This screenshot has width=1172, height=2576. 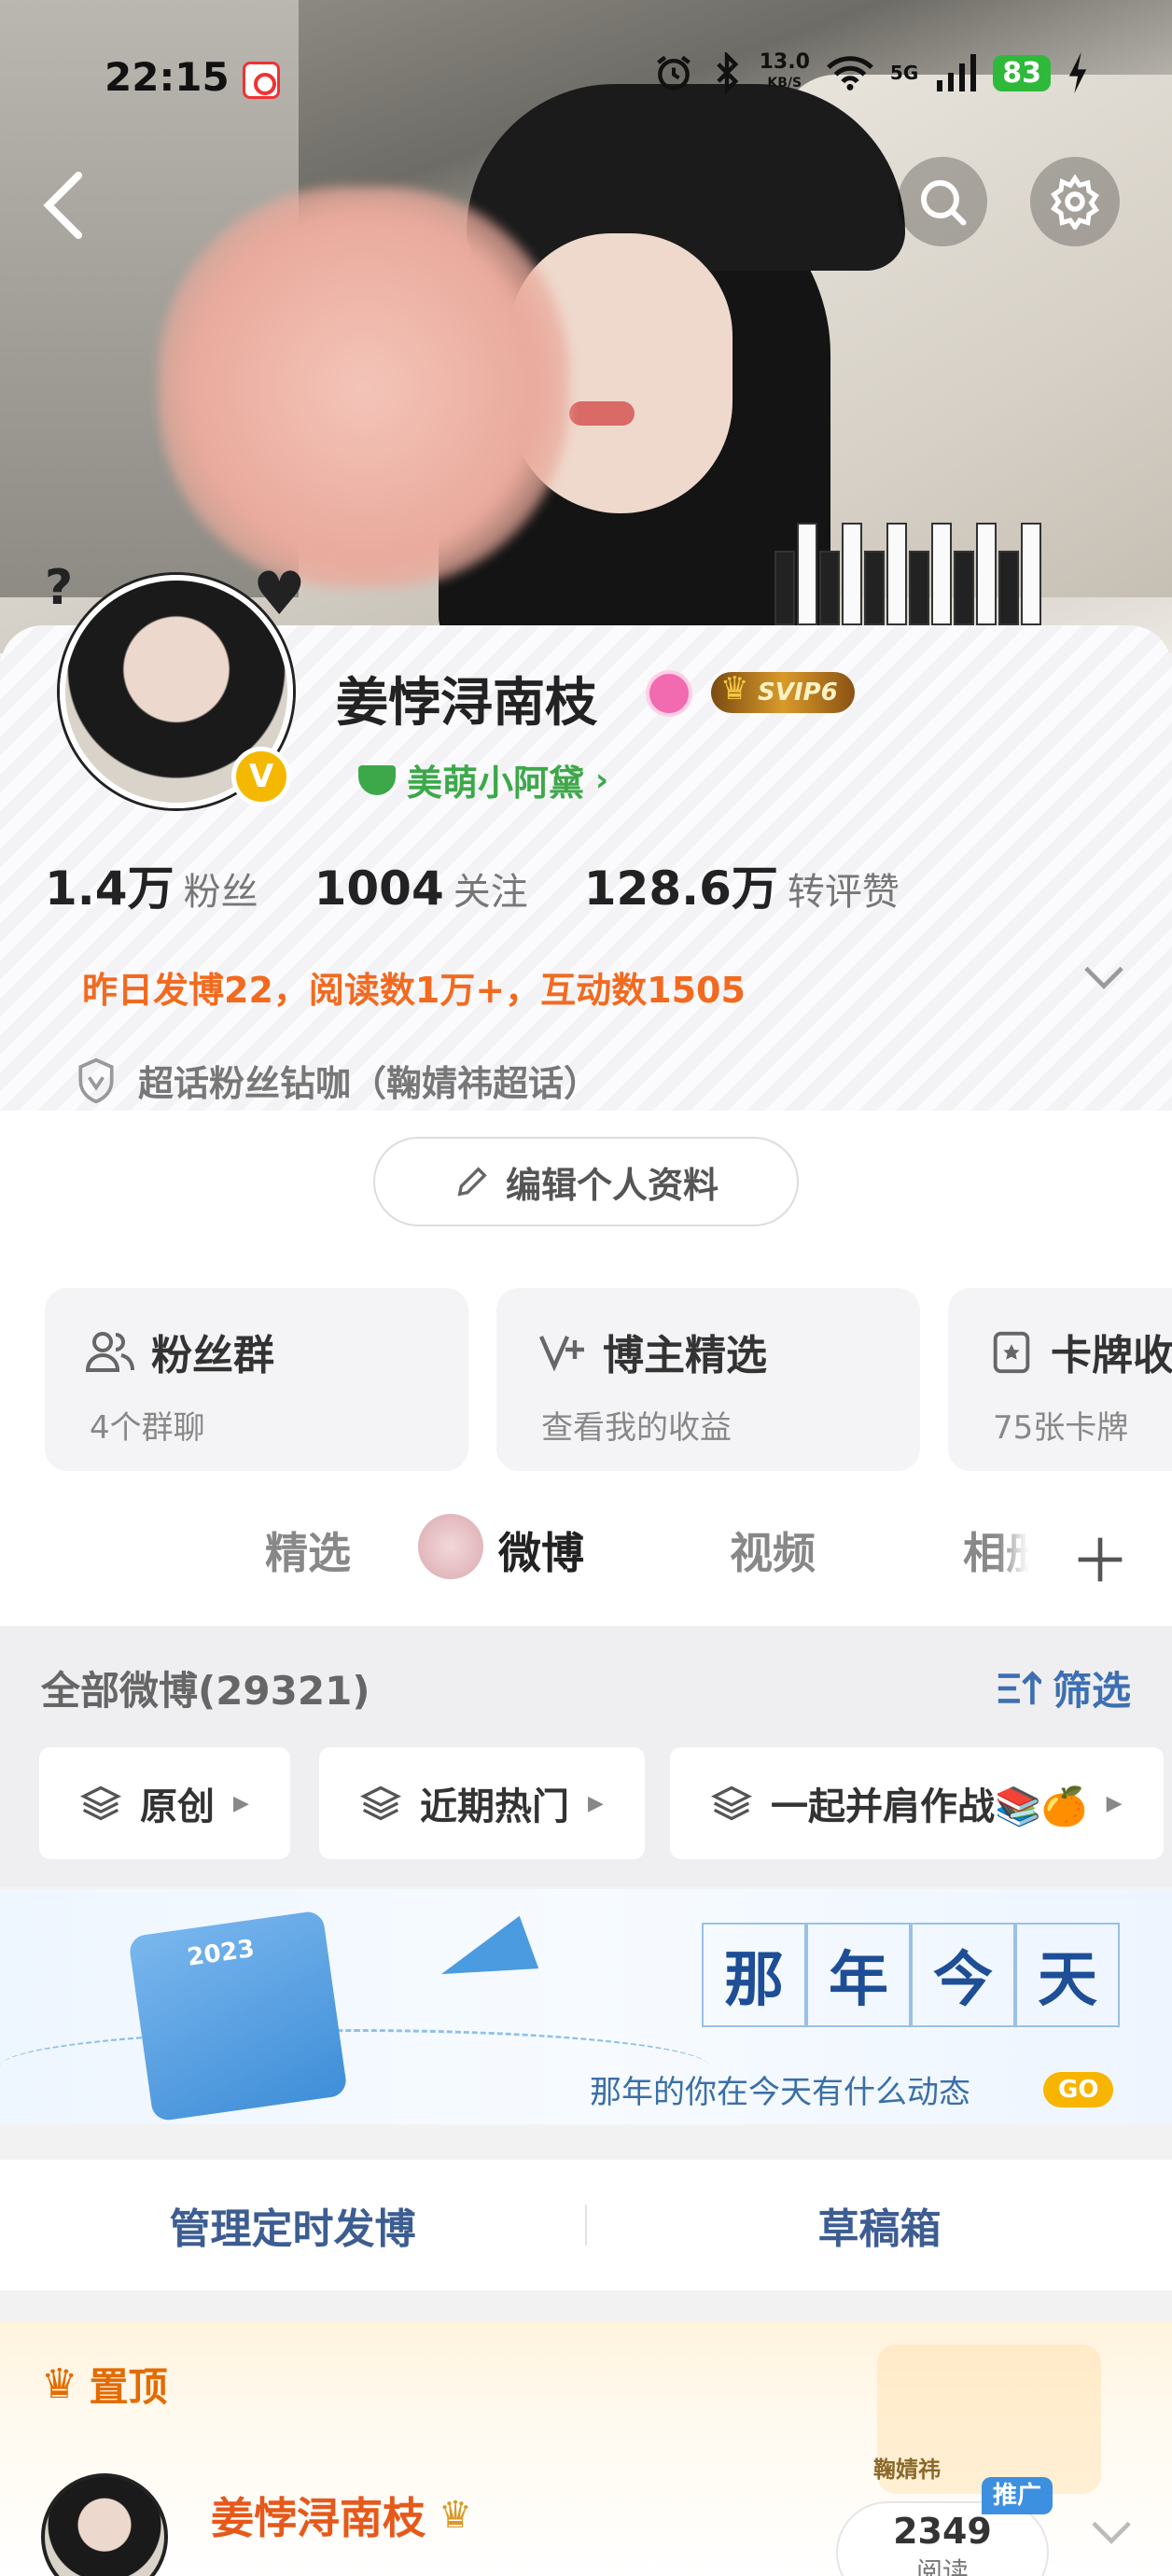 I want to click on fan-group-link: 美萌小阿黛 ›, so click(x=483, y=779).